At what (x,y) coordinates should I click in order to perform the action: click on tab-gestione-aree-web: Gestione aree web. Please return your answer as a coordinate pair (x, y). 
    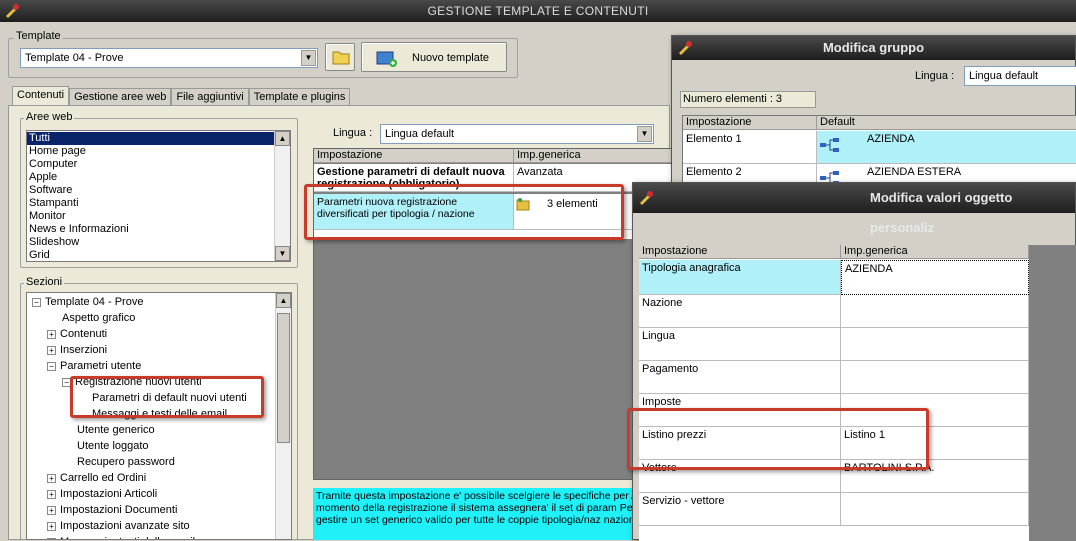
    Looking at the image, I should click on (120, 97).